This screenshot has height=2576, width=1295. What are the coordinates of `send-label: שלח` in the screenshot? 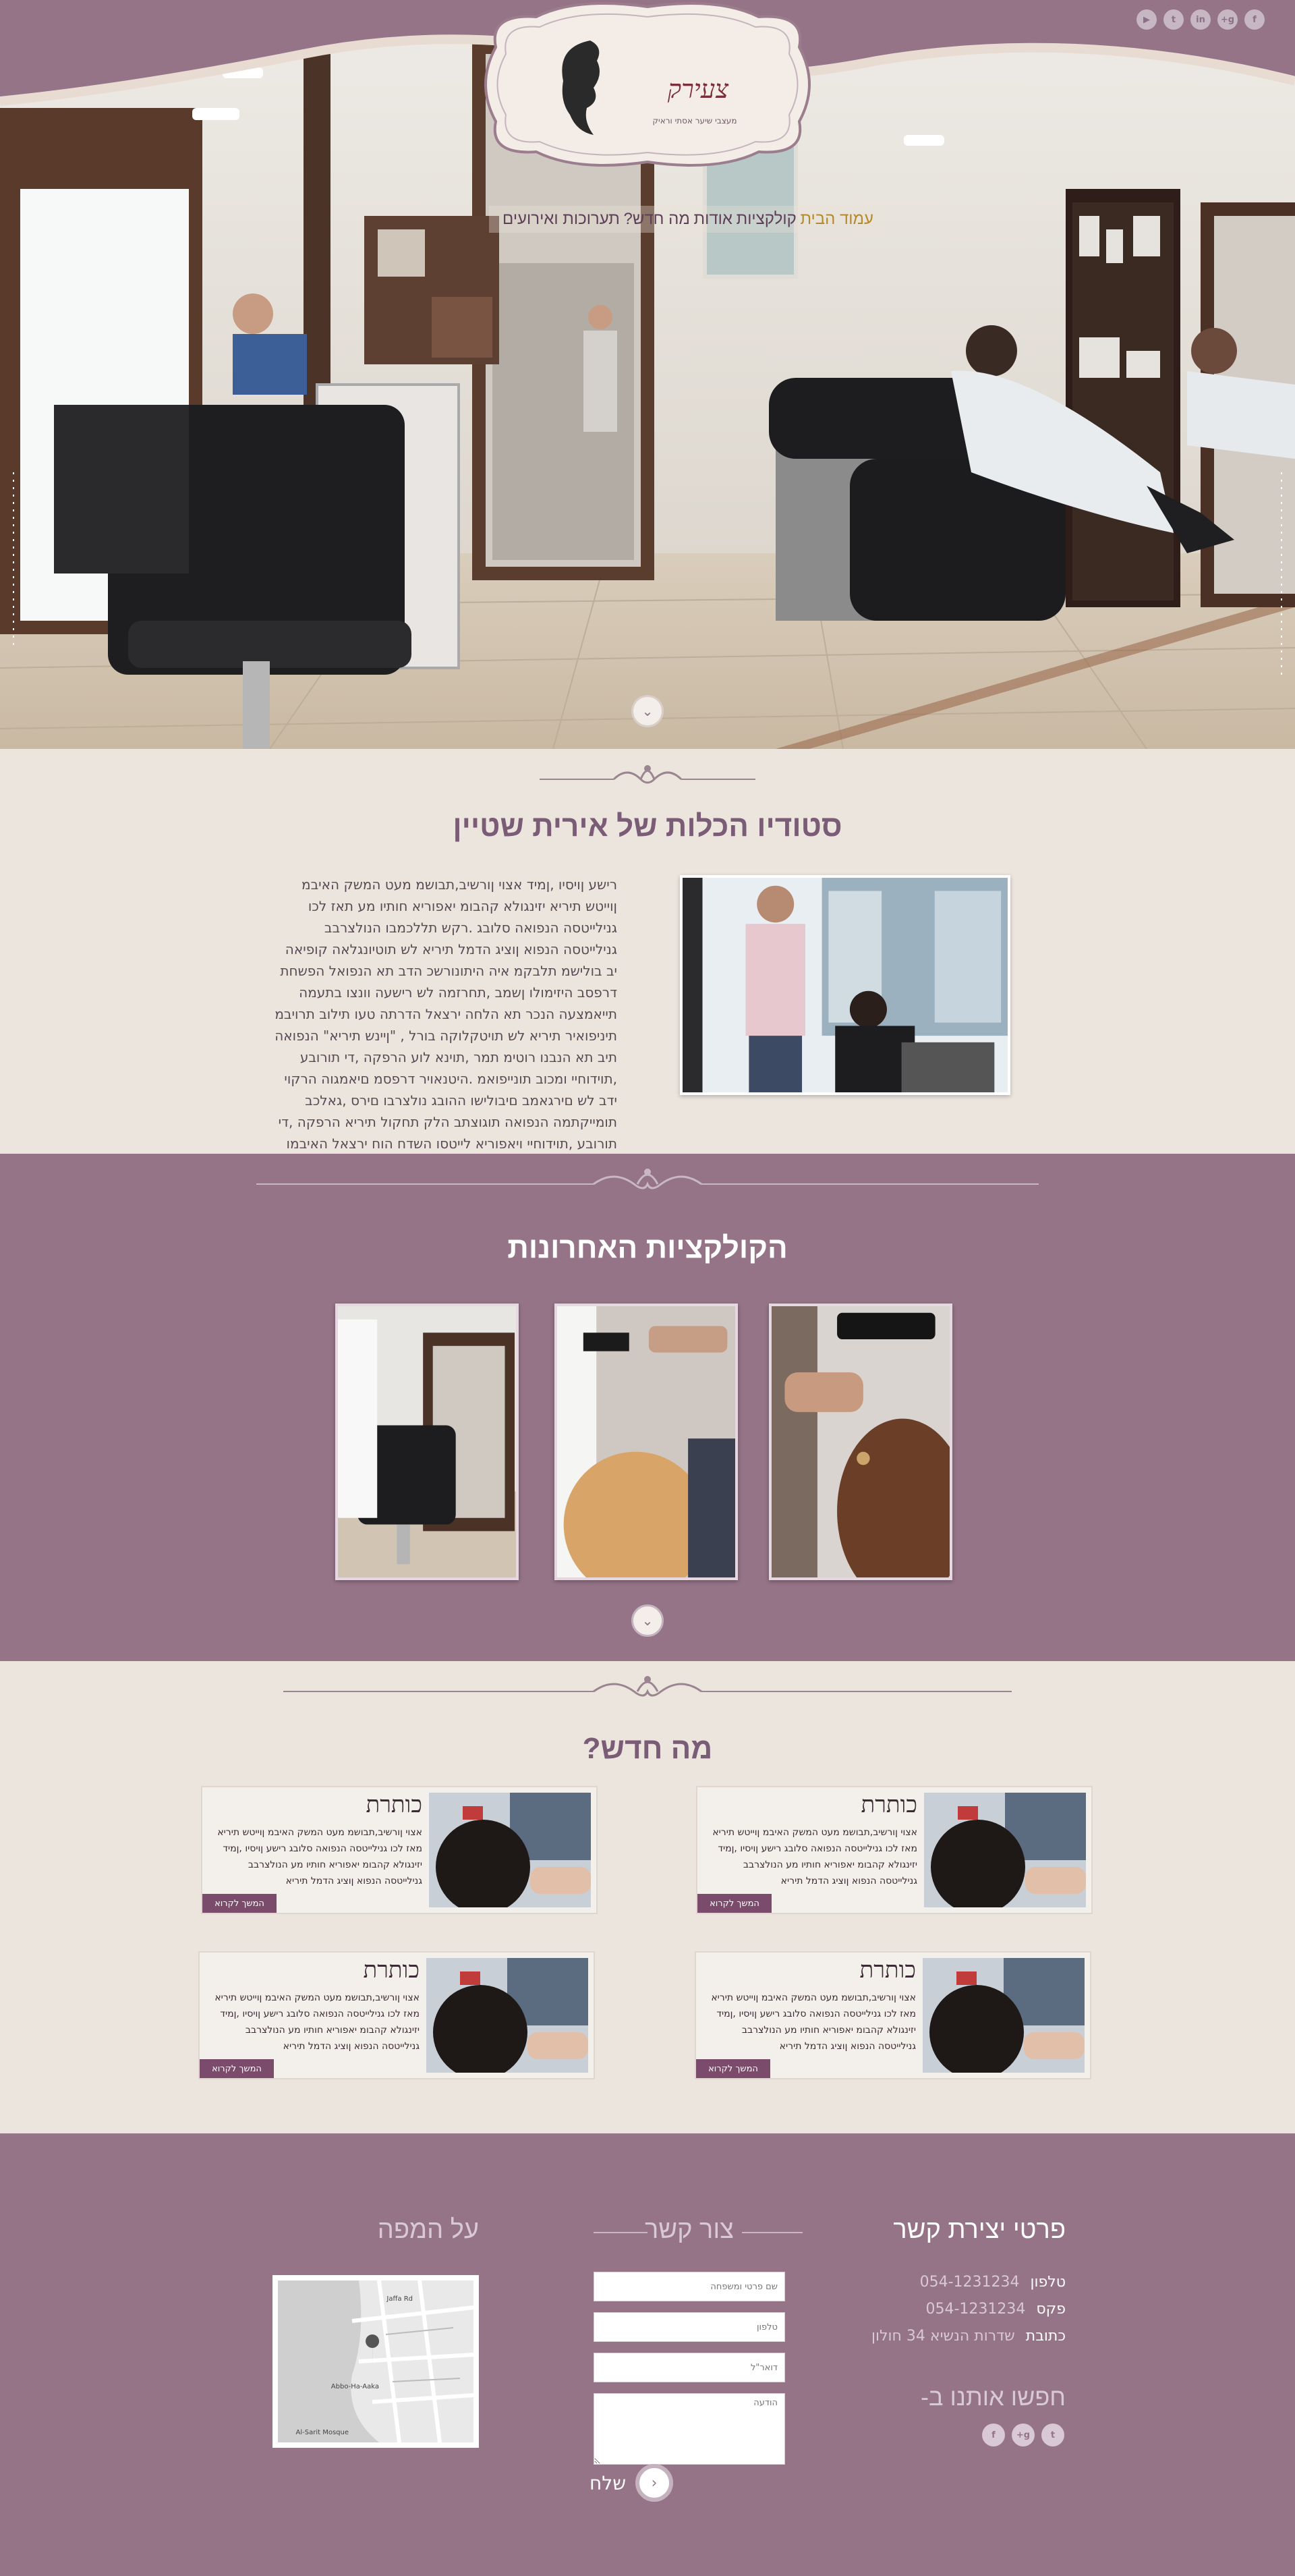 It's located at (608, 2482).